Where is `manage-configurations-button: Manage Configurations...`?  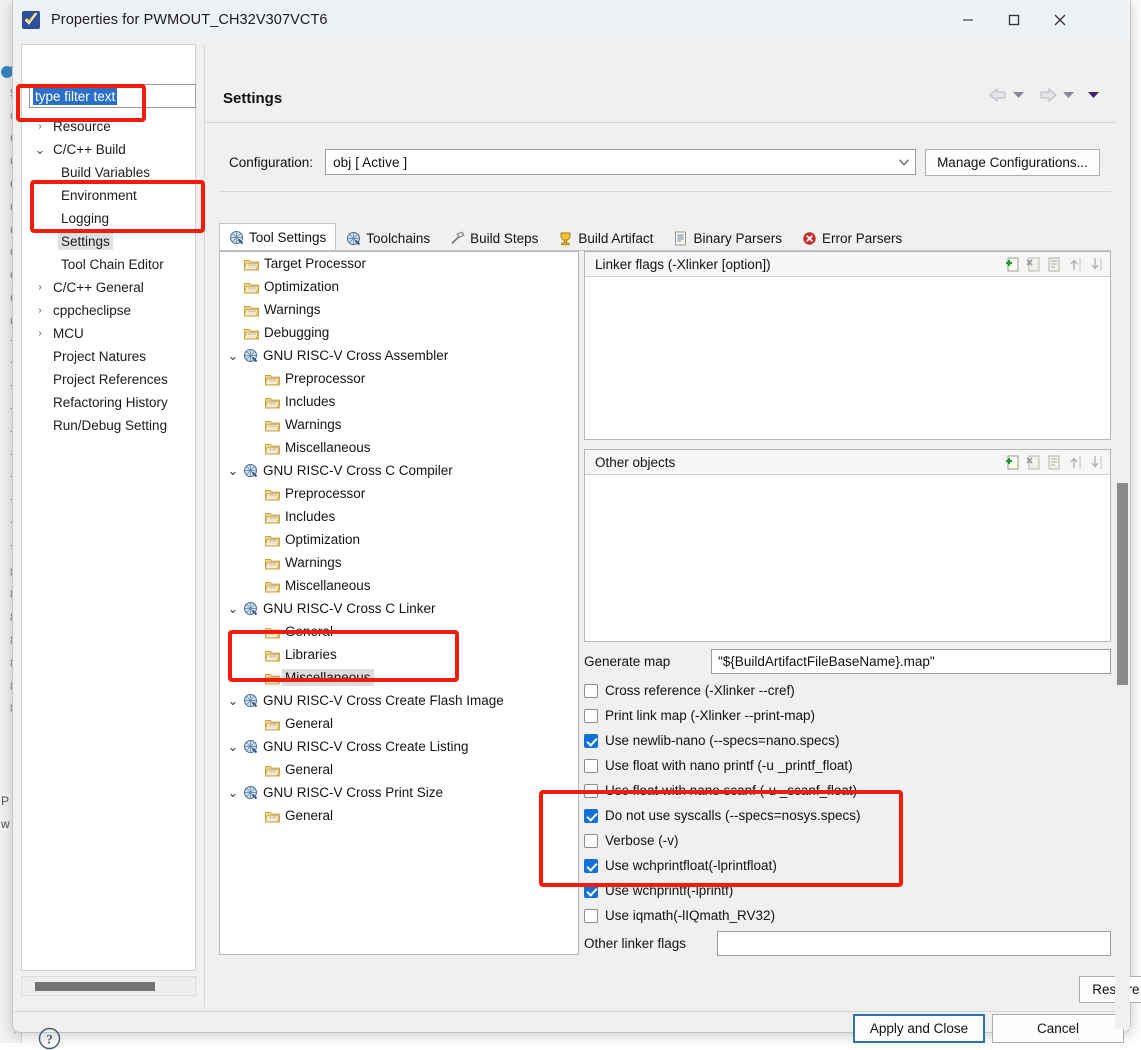 manage-configurations-button: Manage Configurations... is located at coordinates (1012, 162).